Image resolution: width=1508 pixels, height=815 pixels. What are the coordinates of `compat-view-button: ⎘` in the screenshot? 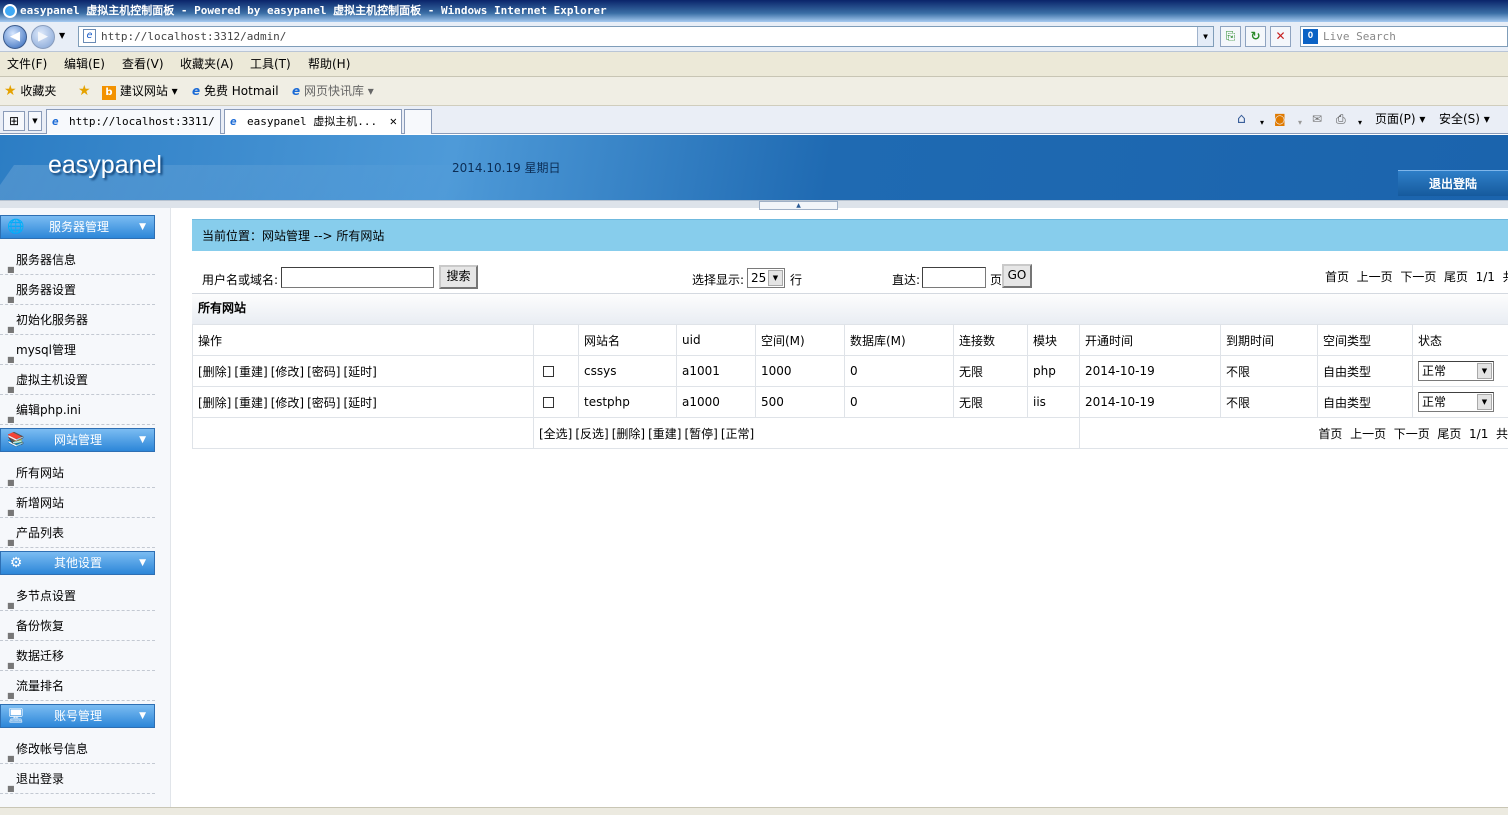 It's located at (1230, 36).